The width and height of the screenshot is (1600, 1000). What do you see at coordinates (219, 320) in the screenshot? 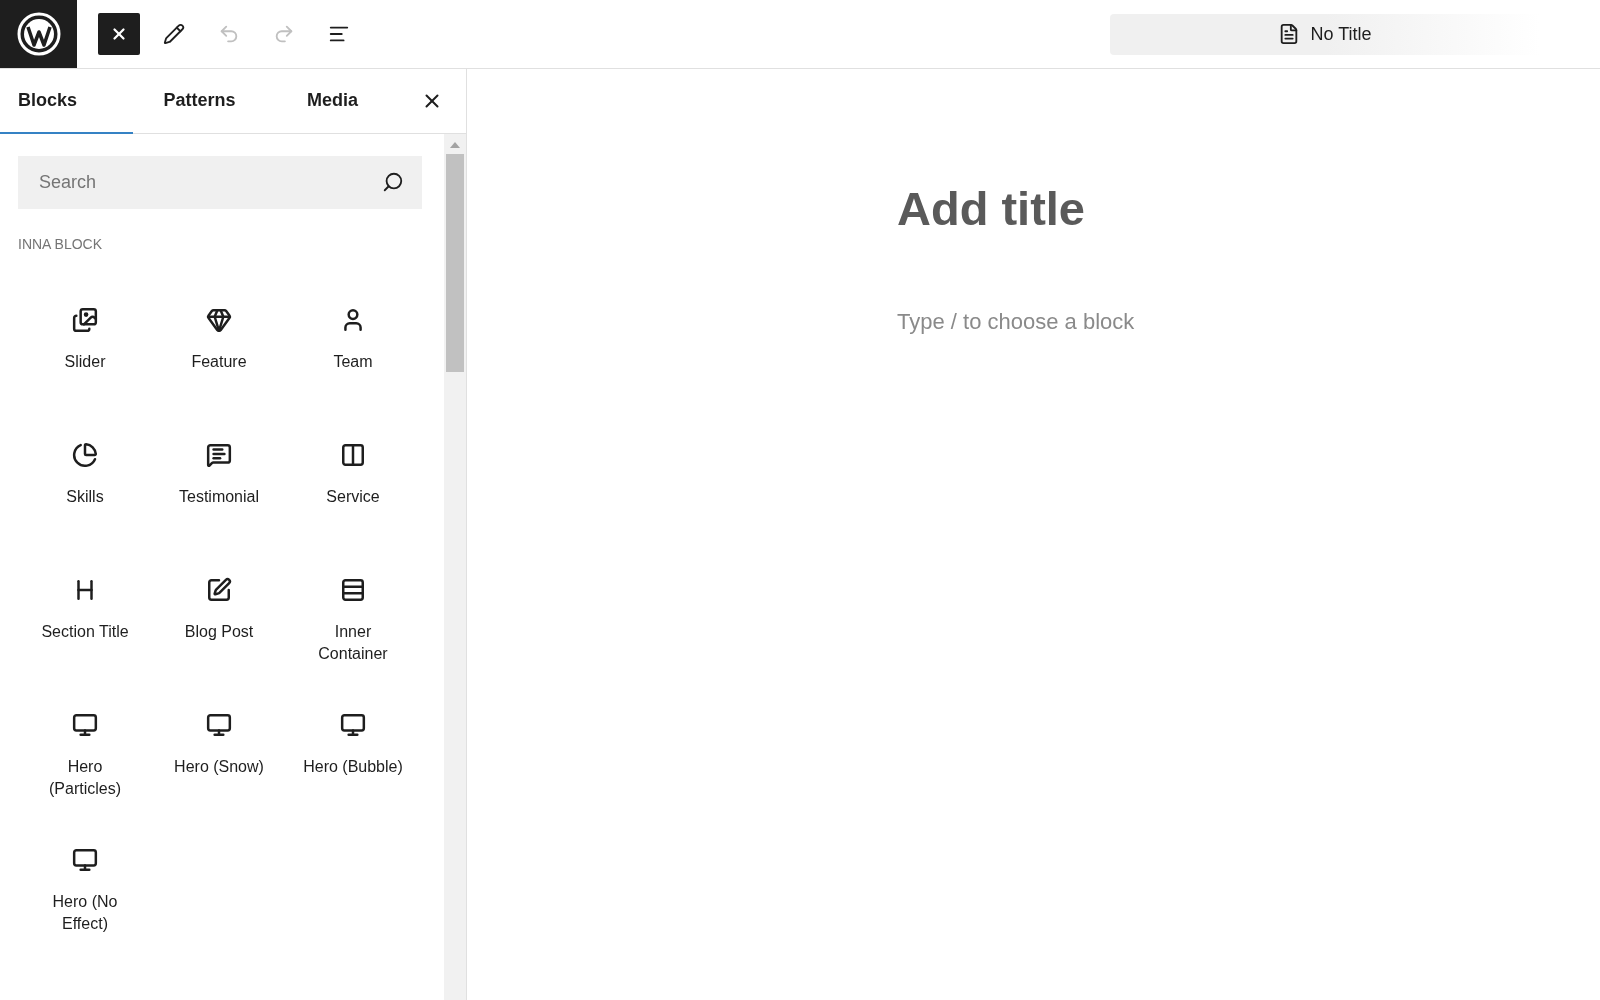
I see `gem-icon` at bounding box center [219, 320].